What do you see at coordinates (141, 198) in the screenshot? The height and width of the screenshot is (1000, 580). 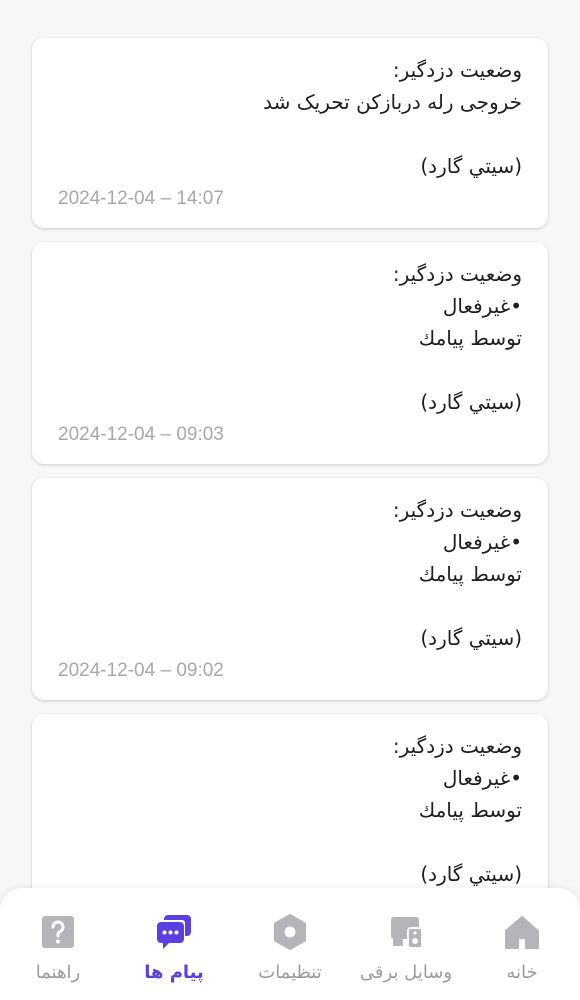 I see `message-timestamp: 2024-12-04 – 14:07` at bounding box center [141, 198].